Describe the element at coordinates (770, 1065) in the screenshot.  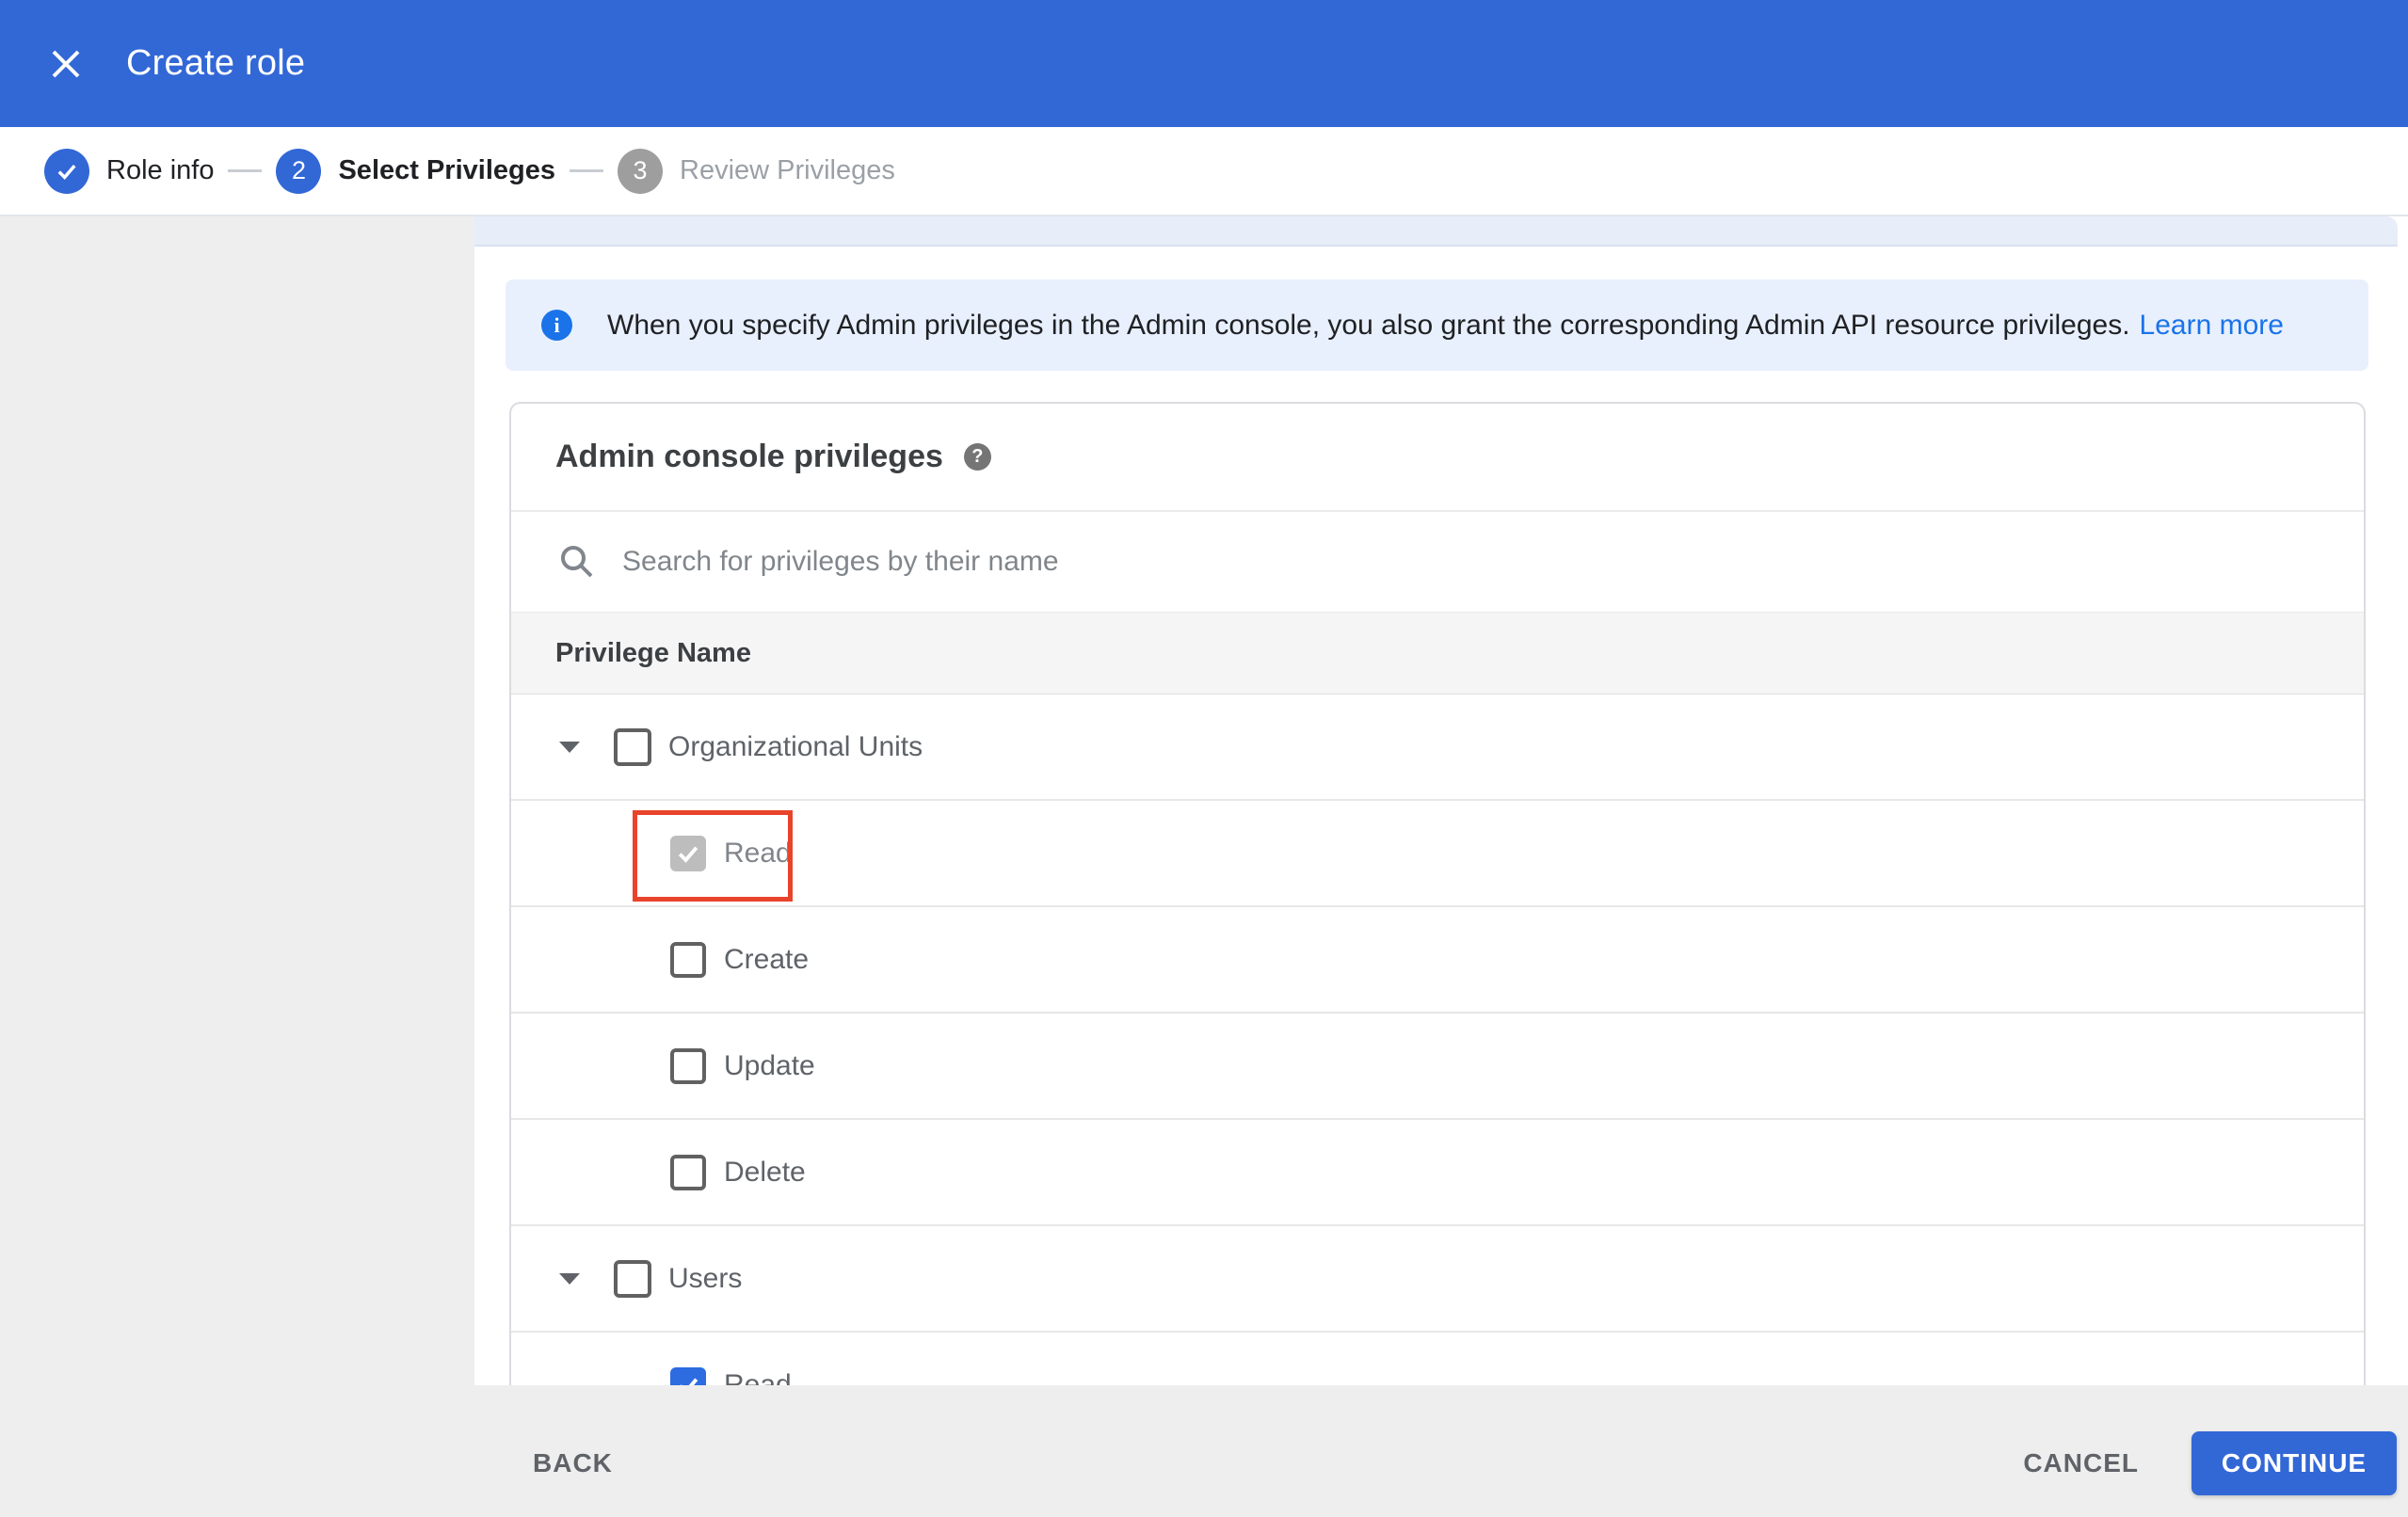
I see `privilege-label: Update` at that location.